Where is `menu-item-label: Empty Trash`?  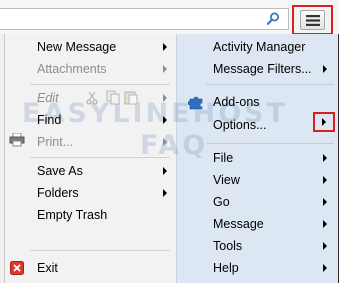
menu-item-label: Empty Trash is located at coordinates (72, 215).